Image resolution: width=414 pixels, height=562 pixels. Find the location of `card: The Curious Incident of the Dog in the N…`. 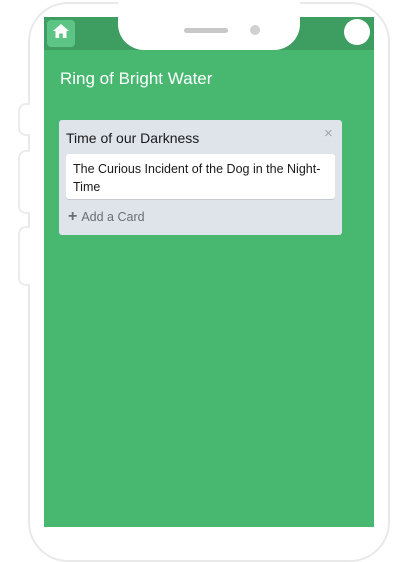

card: The Curious Incident of the Dog in the N… is located at coordinates (200, 176).